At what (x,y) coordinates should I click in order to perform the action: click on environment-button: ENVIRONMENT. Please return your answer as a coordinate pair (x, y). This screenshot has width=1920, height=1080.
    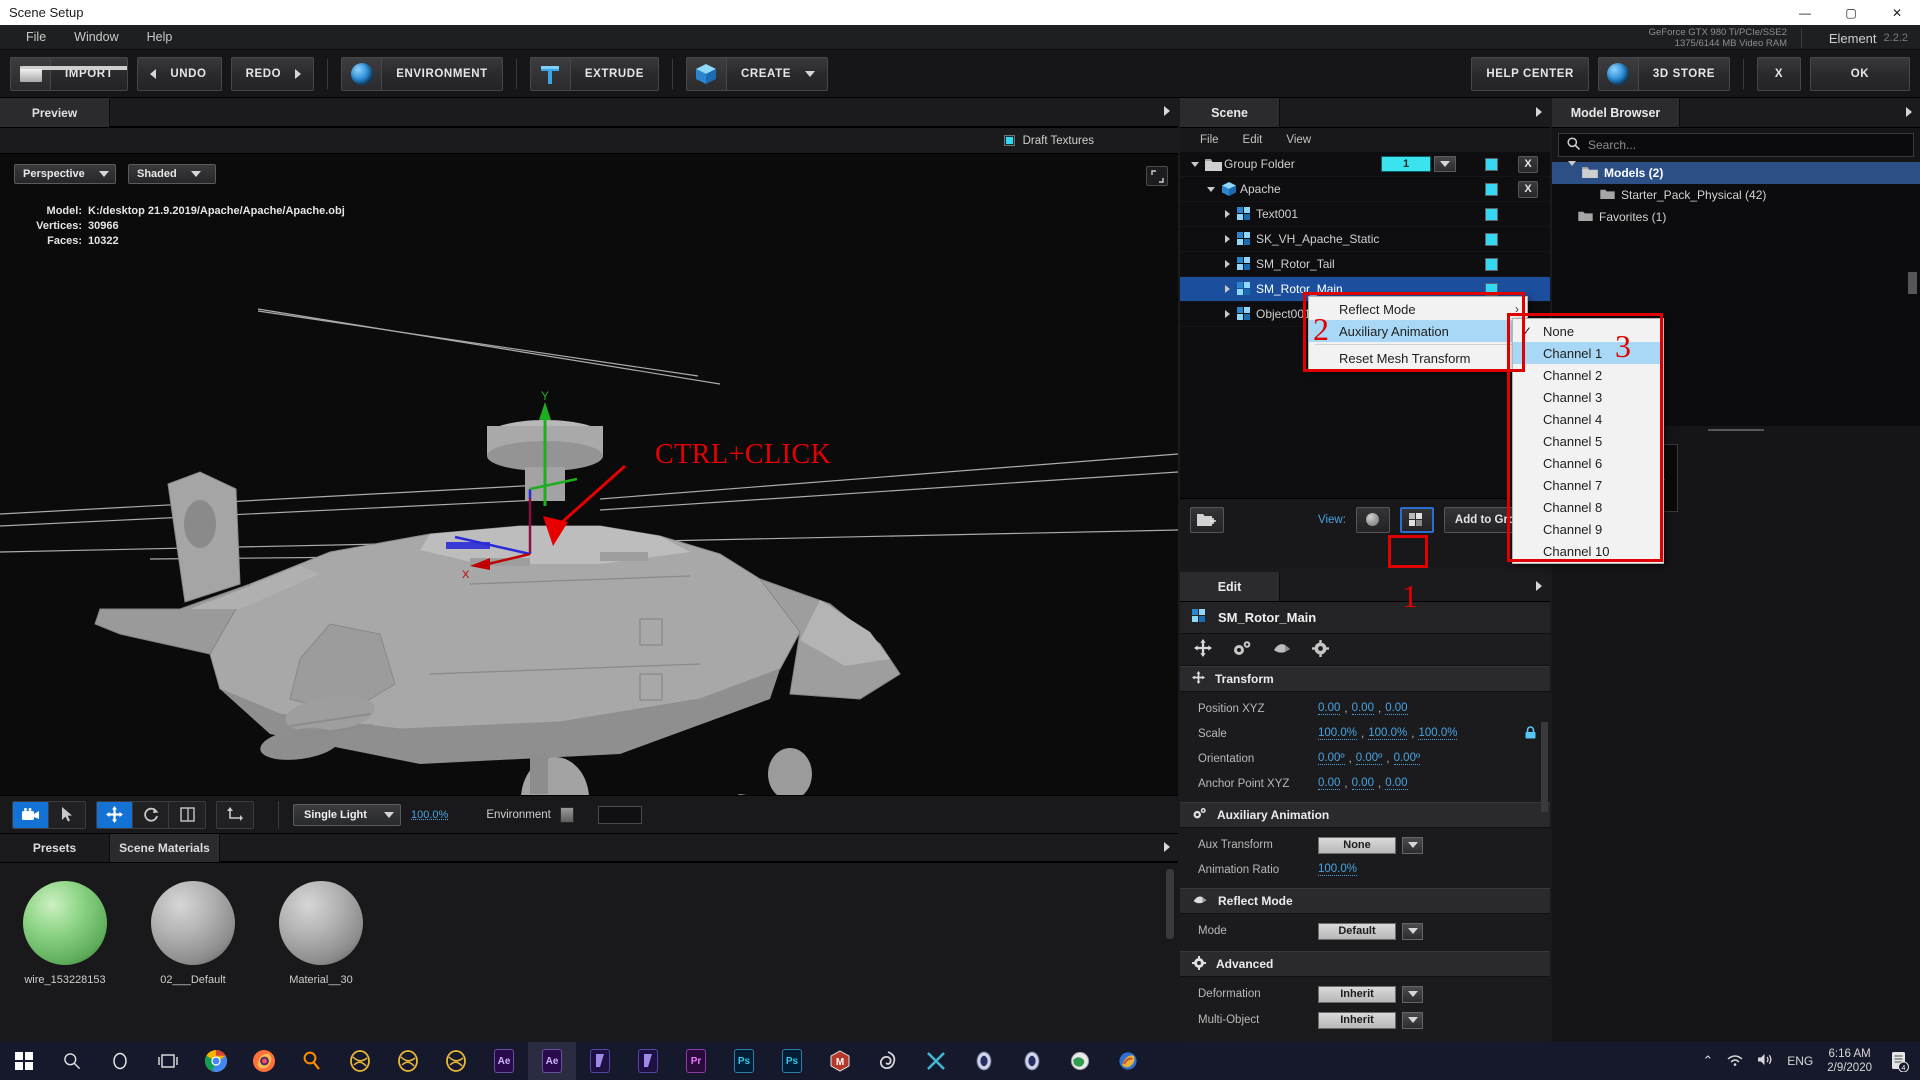
    Looking at the image, I should click on (422, 74).